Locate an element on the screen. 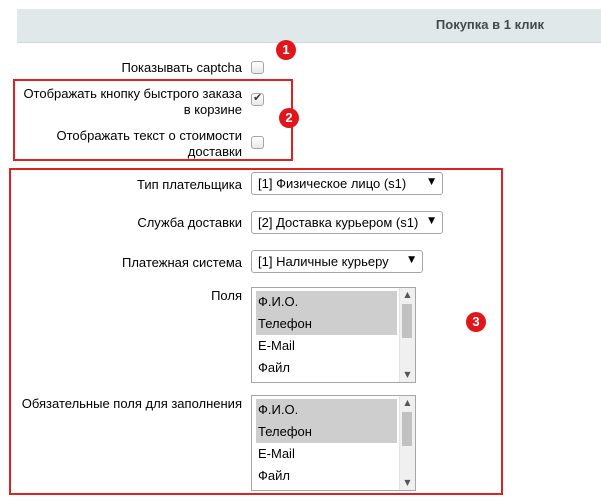 This screenshot has width=601, height=501. annotation-badge-3: 3 is located at coordinates (476, 322).